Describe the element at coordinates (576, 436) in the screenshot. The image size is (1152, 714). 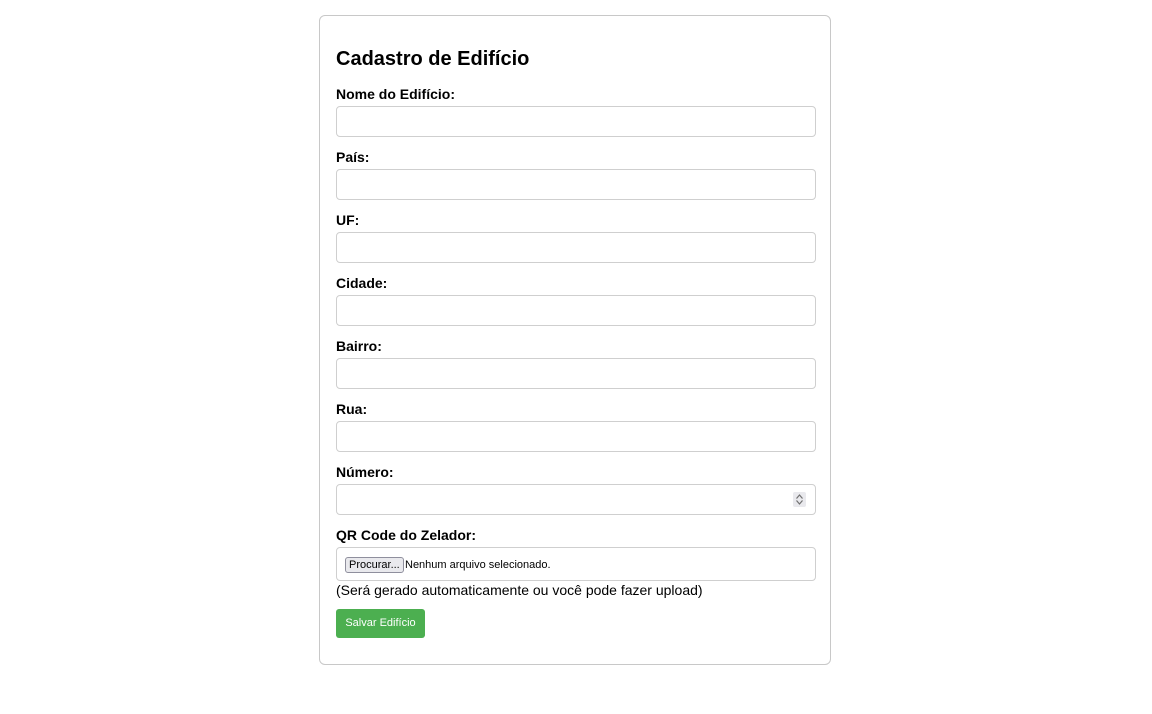
I see `street-input` at that location.